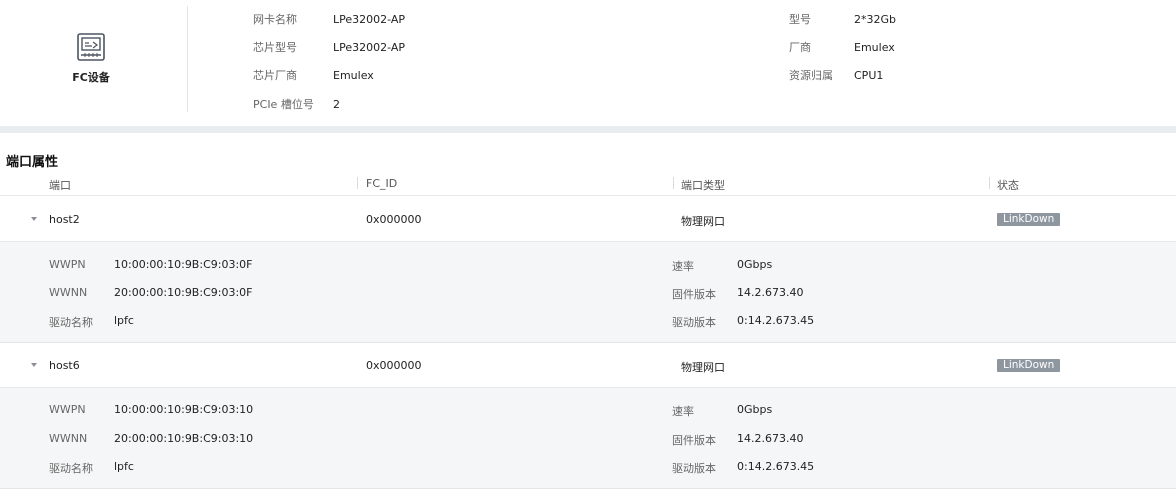 This screenshot has width=1176, height=501. Describe the element at coordinates (703, 185) in the screenshot. I see `column-header-port-type: 端口类型` at that location.